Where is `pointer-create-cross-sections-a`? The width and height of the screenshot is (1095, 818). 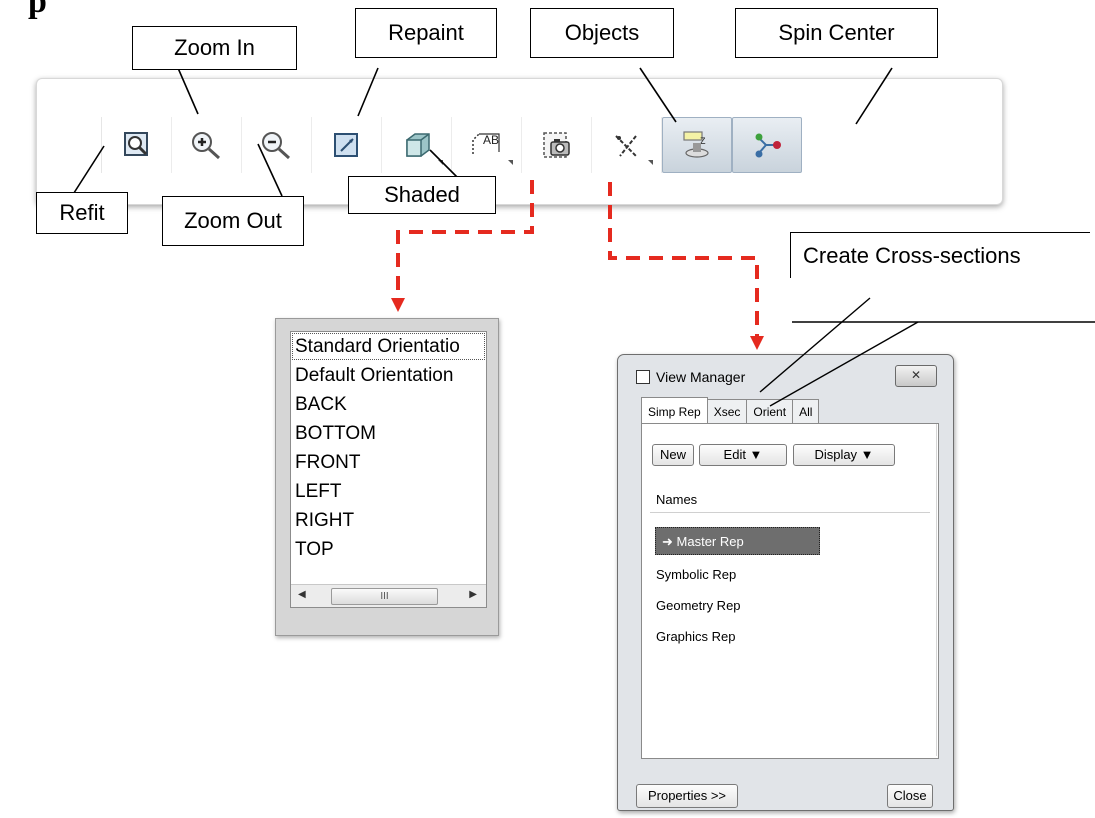
pointer-create-cross-sections-a is located at coordinates (815, 345).